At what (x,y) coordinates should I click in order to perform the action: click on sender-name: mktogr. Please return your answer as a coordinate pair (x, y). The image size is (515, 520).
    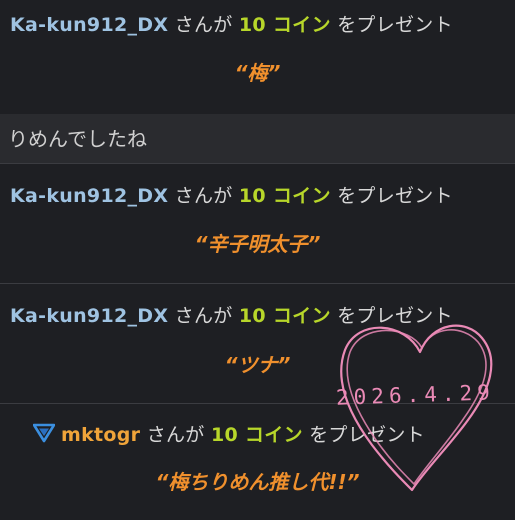
    Looking at the image, I should click on (100, 435).